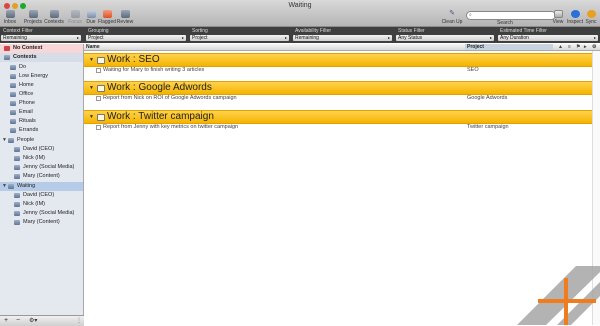  What do you see at coordinates (239, 38) in the screenshot?
I see `sorting-select: Project ▸` at bounding box center [239, 38].